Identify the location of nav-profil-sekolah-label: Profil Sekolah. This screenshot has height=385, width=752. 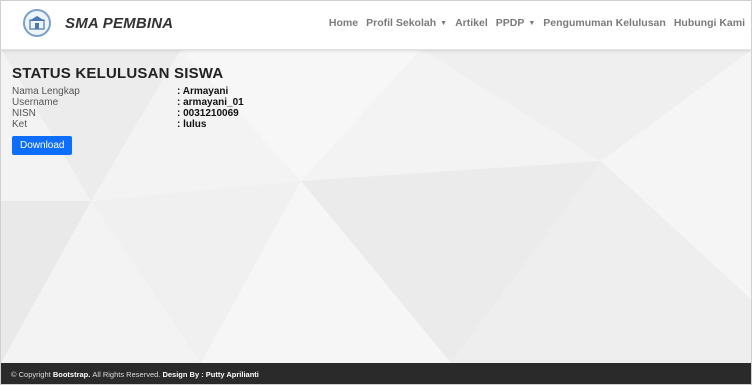
(401, 23).